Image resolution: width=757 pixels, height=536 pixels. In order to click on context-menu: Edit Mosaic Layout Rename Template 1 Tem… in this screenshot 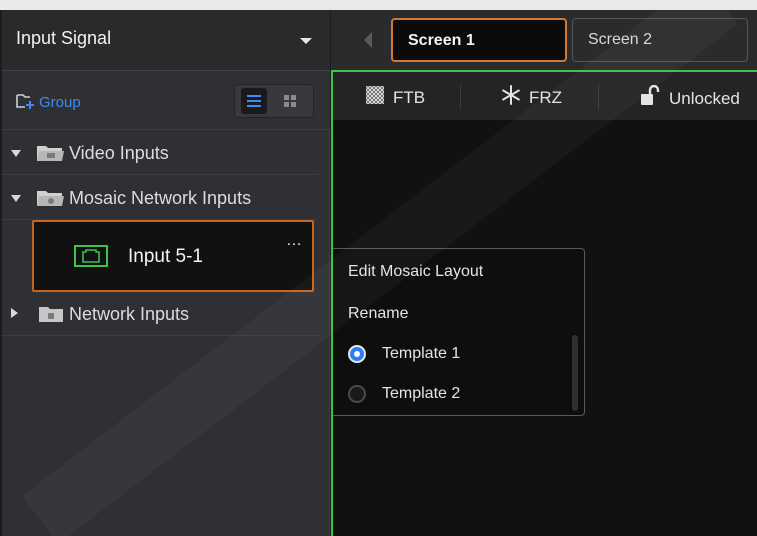, I will do `click(459, 332)`.